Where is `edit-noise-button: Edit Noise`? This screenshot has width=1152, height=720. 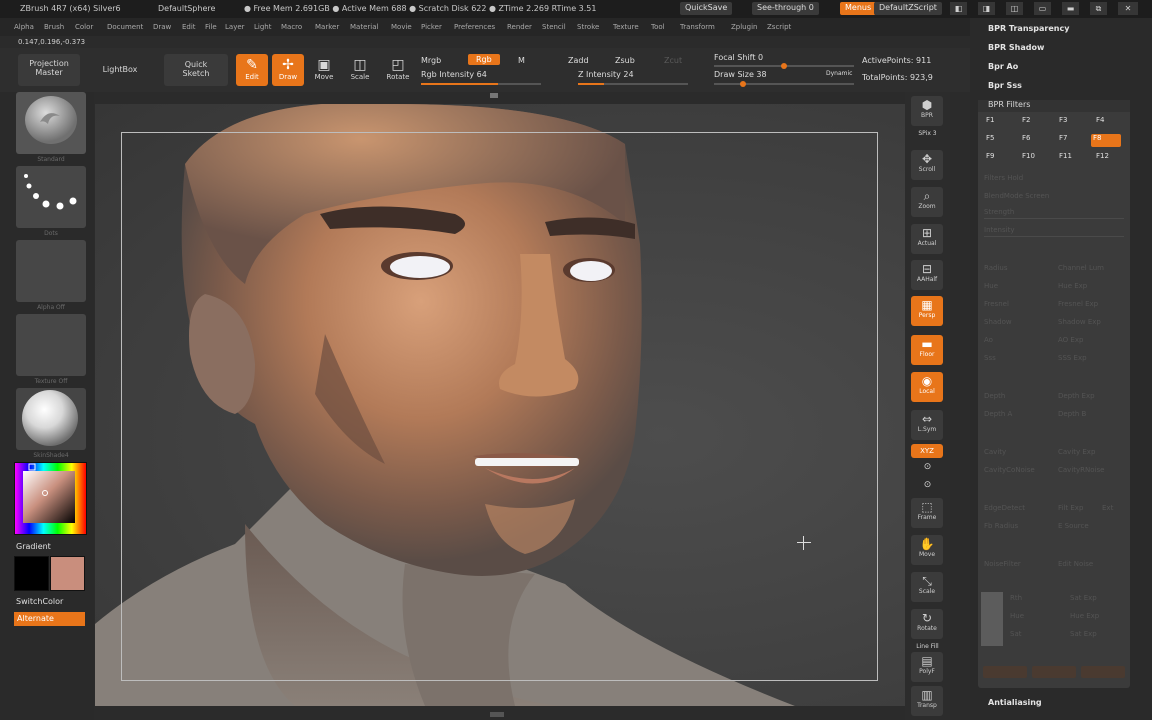 edit-noise-button: Edit Noise is located at coordinates (1075, 564).